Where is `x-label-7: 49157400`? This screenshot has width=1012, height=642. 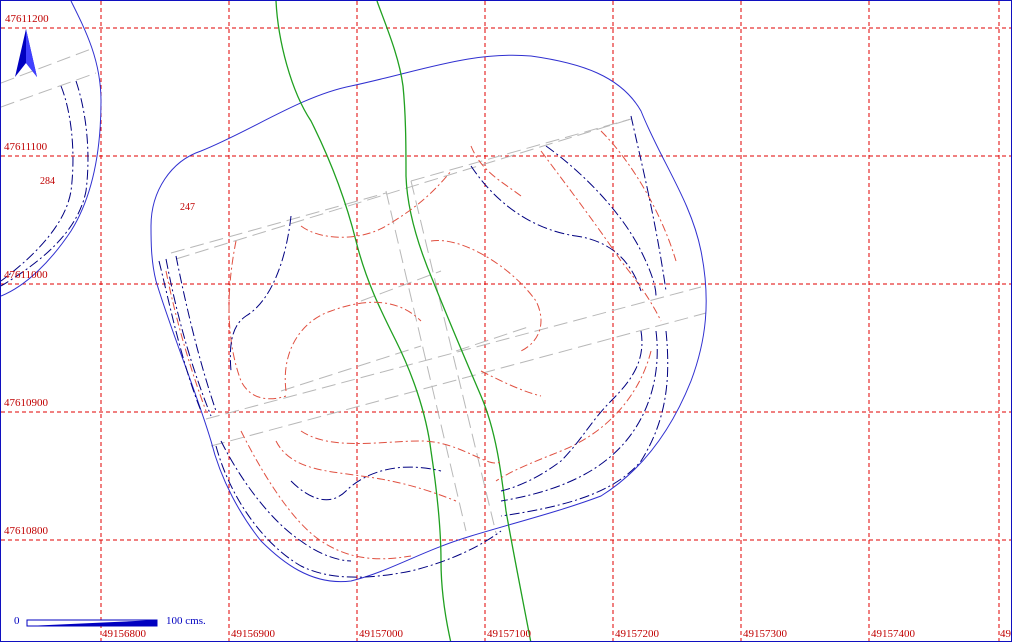 x-label-7: 49157400 is located at coordinates (893, 634).